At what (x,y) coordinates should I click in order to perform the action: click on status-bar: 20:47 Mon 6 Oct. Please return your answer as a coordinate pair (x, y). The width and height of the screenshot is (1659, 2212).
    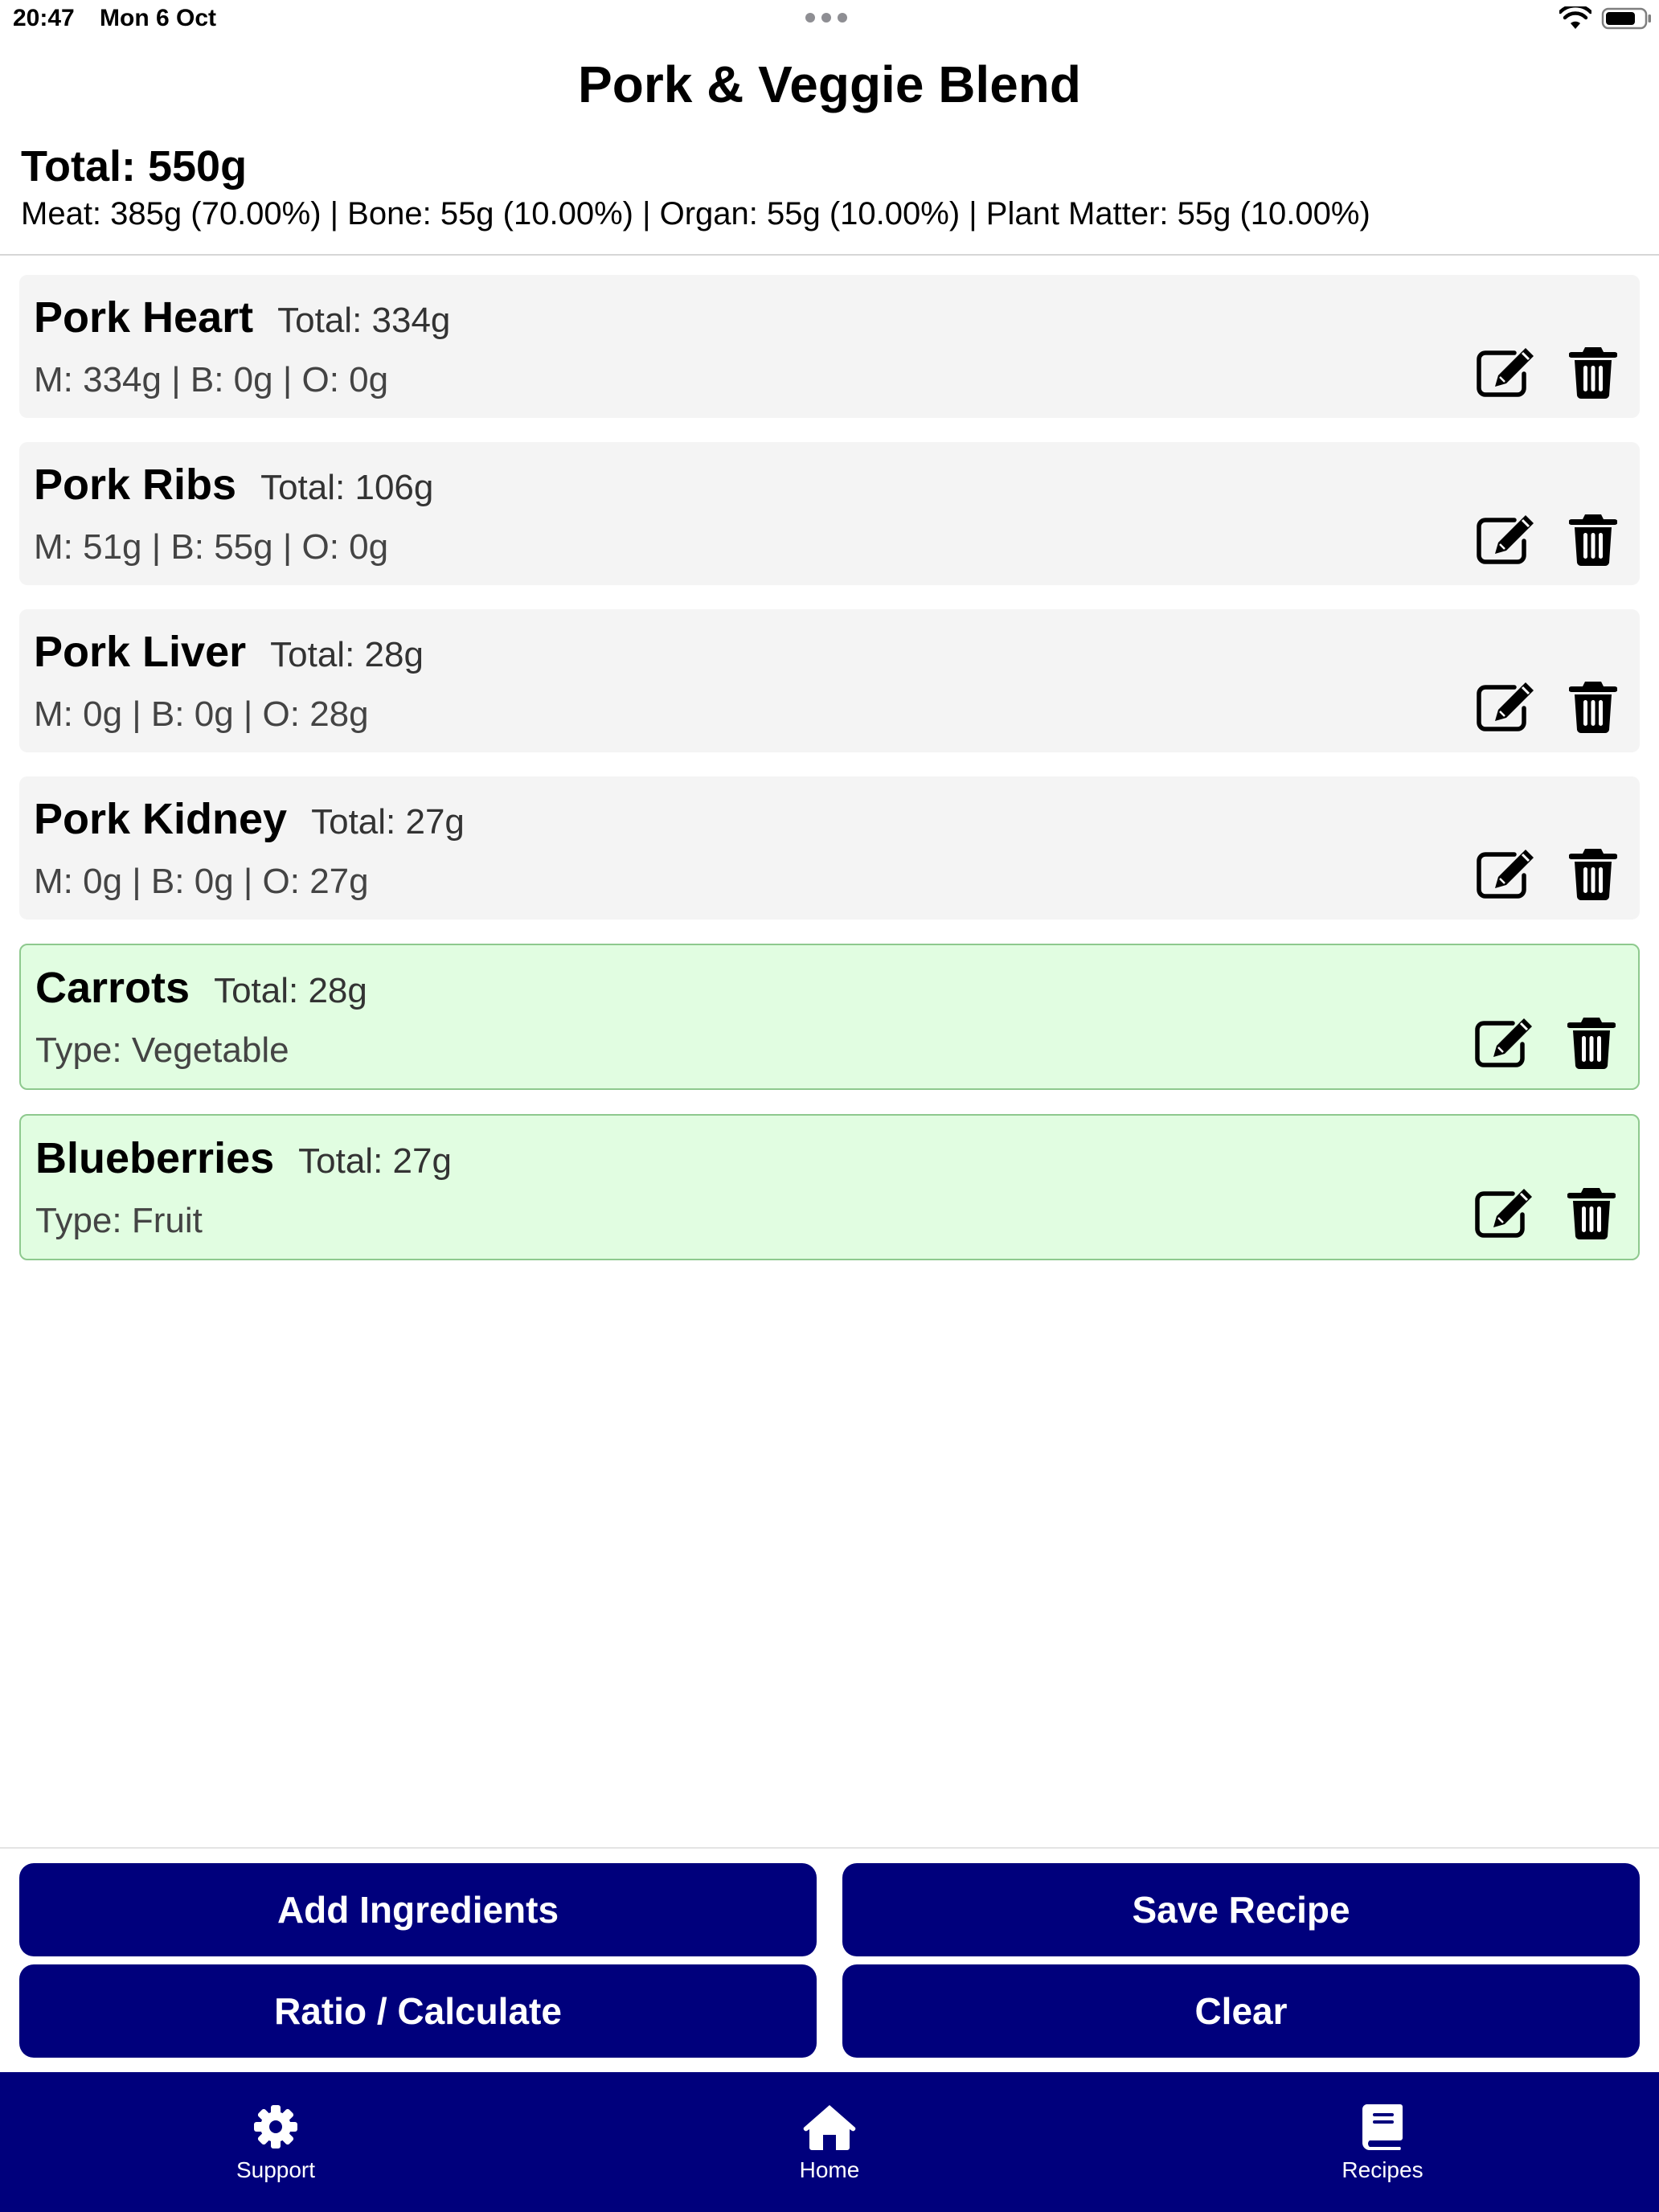
    Looking at the image, I should click on (829, 20).